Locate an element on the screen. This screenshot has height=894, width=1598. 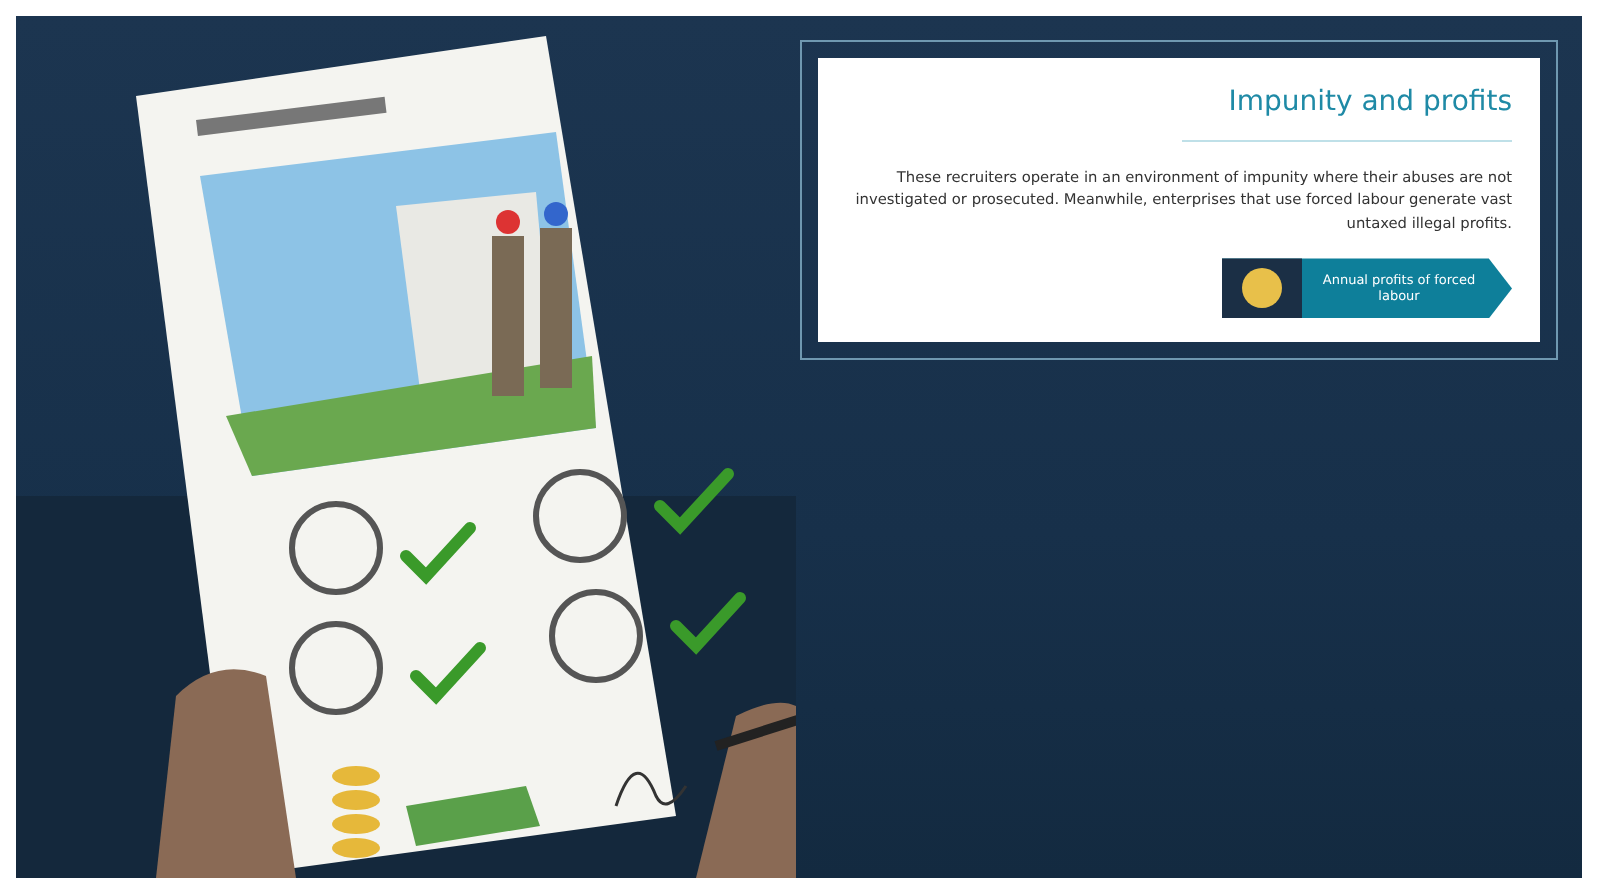
panel-title: Impunity and profits is located at coordinates (1369, 103).